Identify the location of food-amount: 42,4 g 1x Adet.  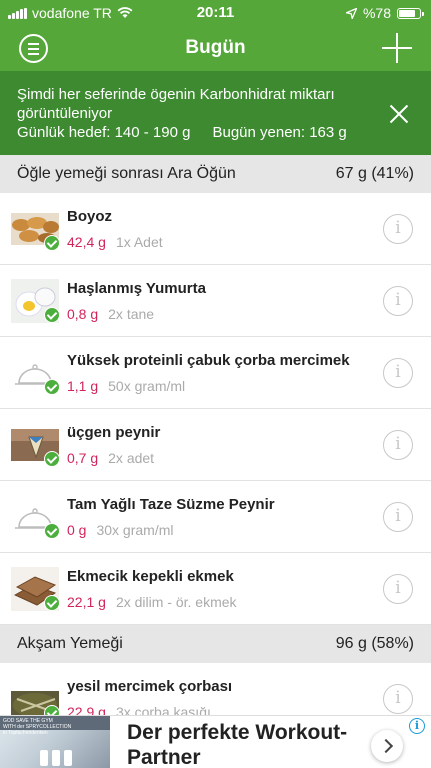
(115, 242).